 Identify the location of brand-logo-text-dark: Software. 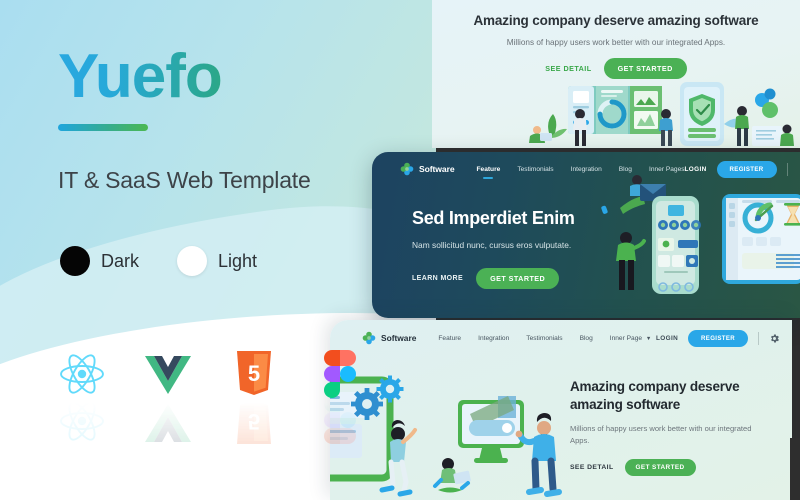
(437, 169).